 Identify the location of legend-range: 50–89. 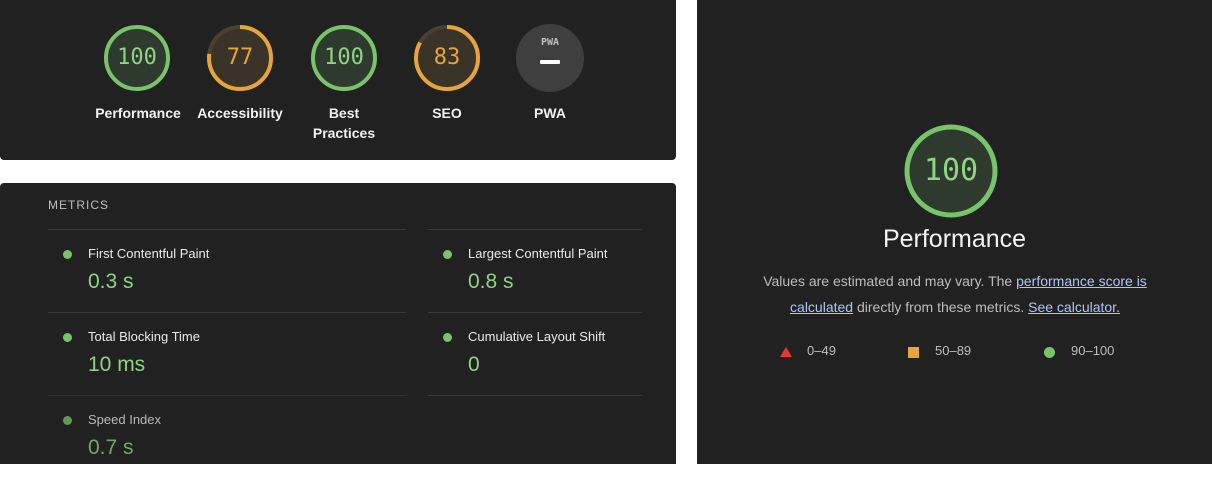
(953, 350).